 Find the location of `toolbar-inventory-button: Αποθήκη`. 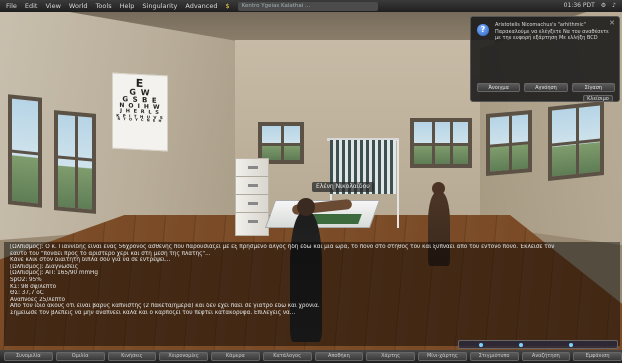

toolbar-inventory-button: Αποθήκη is located at coordinates (339, 356).